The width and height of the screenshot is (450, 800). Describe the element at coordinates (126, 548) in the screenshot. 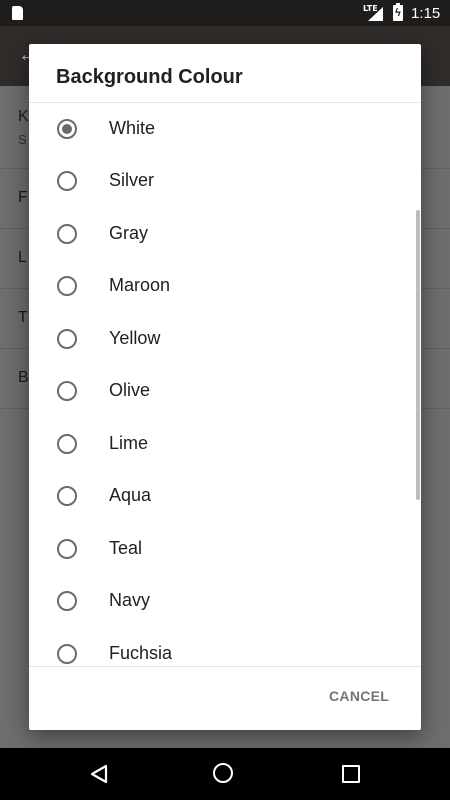

I see `option-label: Teal` at that location.